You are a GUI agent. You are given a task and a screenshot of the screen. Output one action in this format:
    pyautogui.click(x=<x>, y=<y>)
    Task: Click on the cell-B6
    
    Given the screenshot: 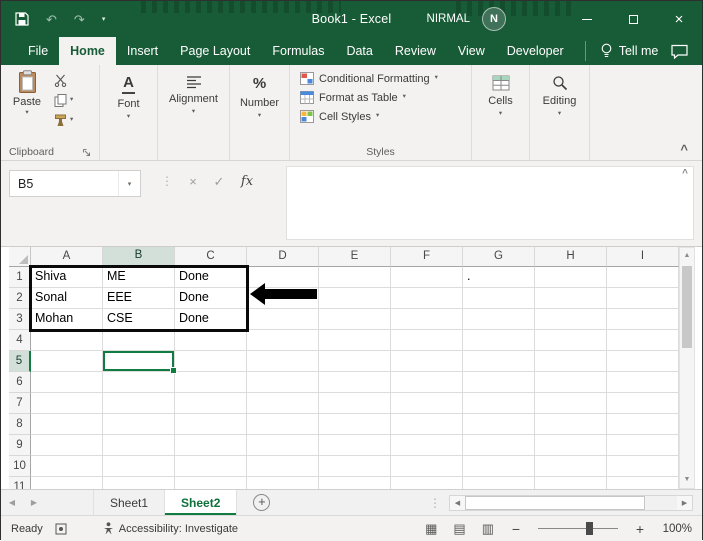 What is the action you would take?
    pyautogui.click(x=139, y=382)
    